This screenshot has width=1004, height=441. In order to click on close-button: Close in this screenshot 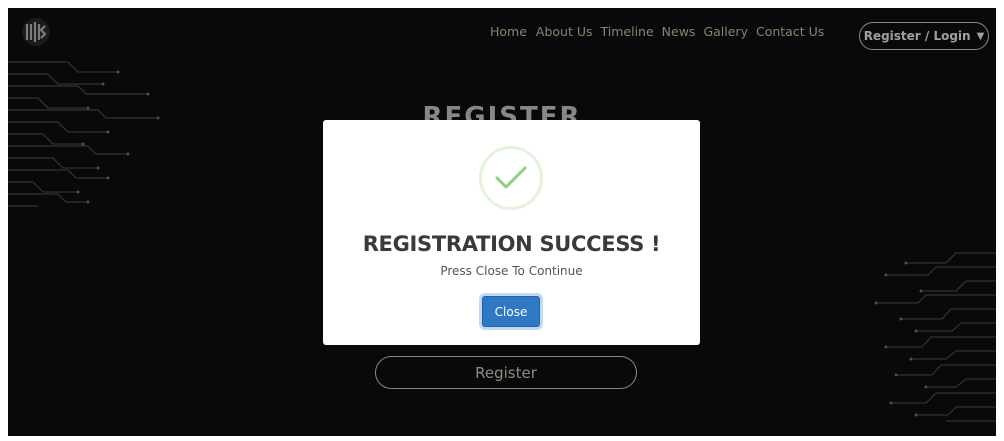, I will do `click(511, 311)`.